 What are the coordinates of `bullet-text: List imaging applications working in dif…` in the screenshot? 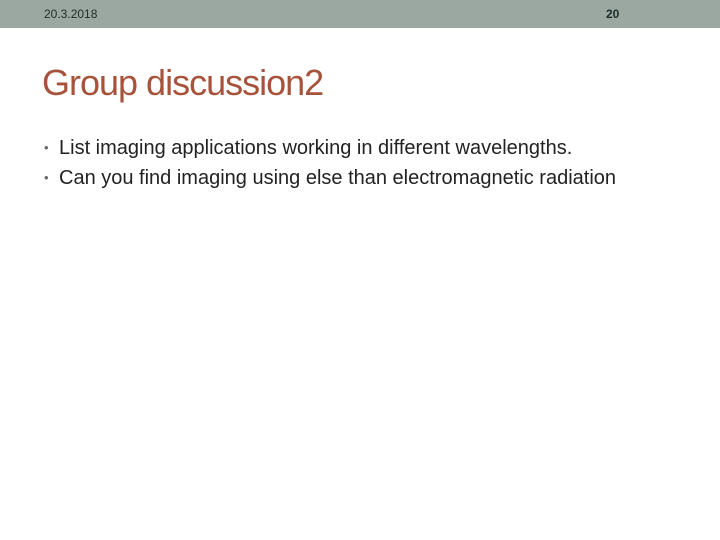 It's located at (316, 148).